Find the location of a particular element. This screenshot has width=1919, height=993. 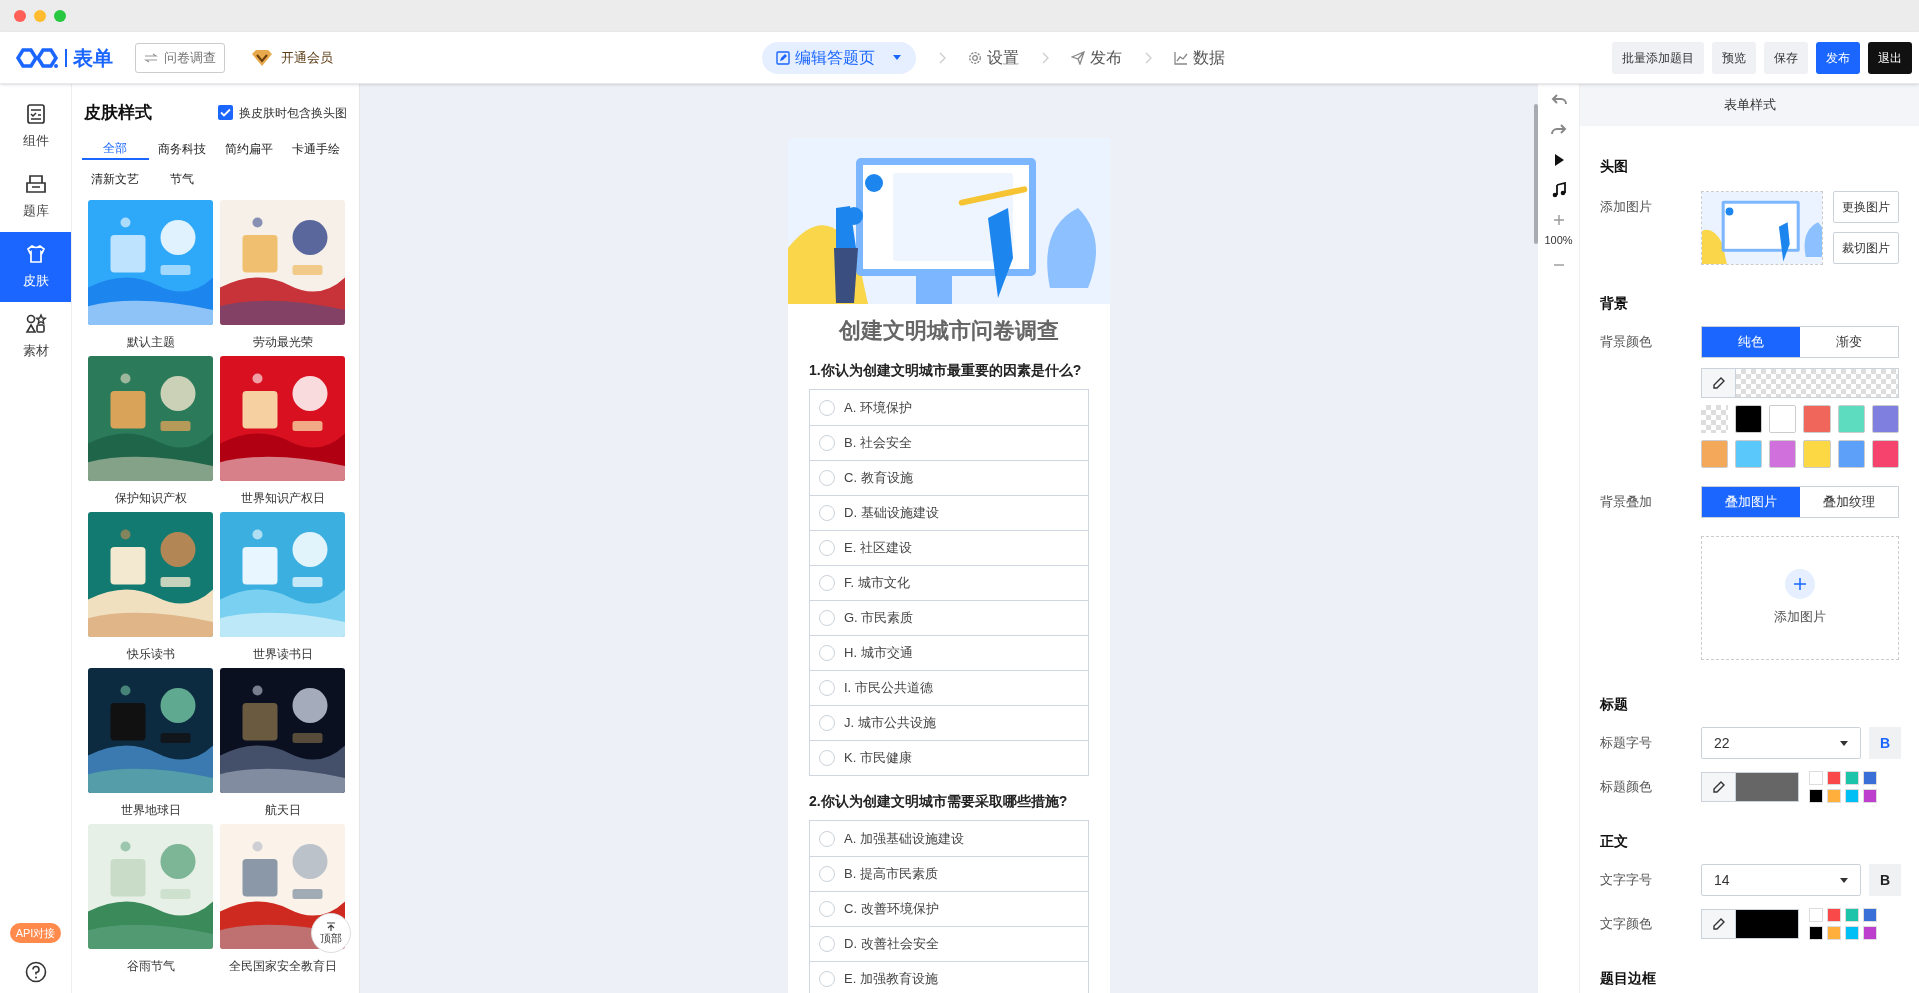

rail-tab: 素材 is located at coordinates (35, 337).